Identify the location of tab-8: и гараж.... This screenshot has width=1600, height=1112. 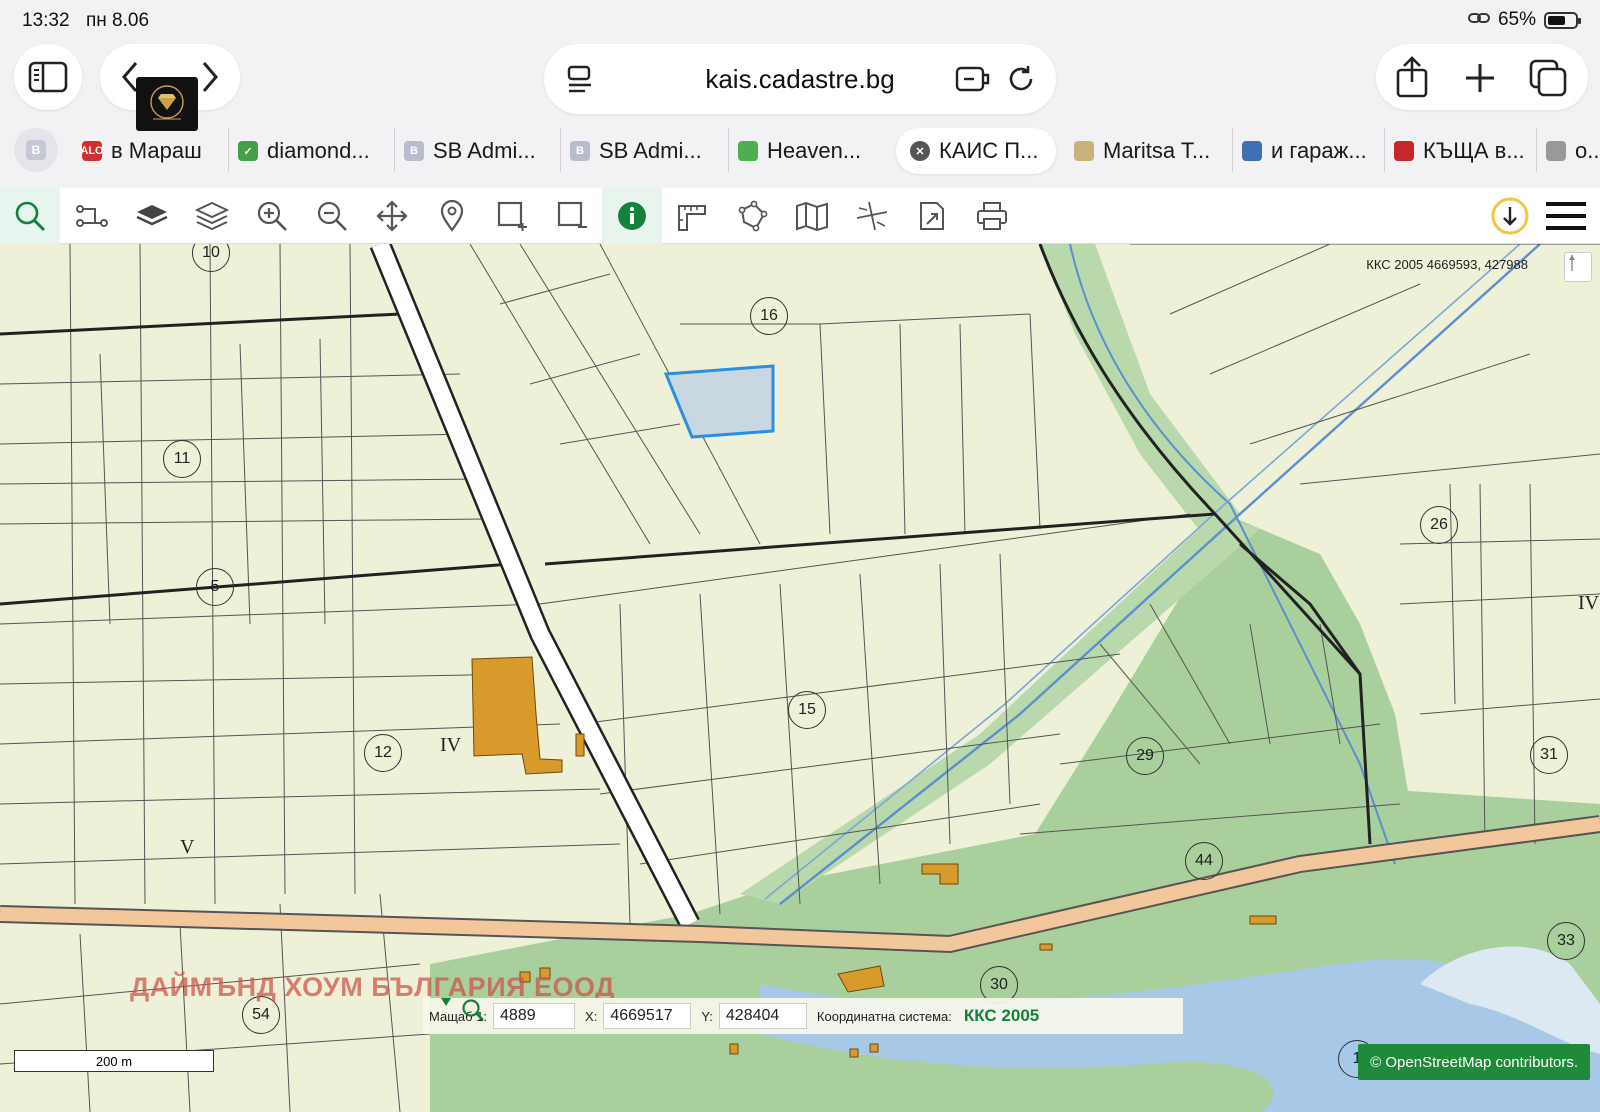
(1317, 151).